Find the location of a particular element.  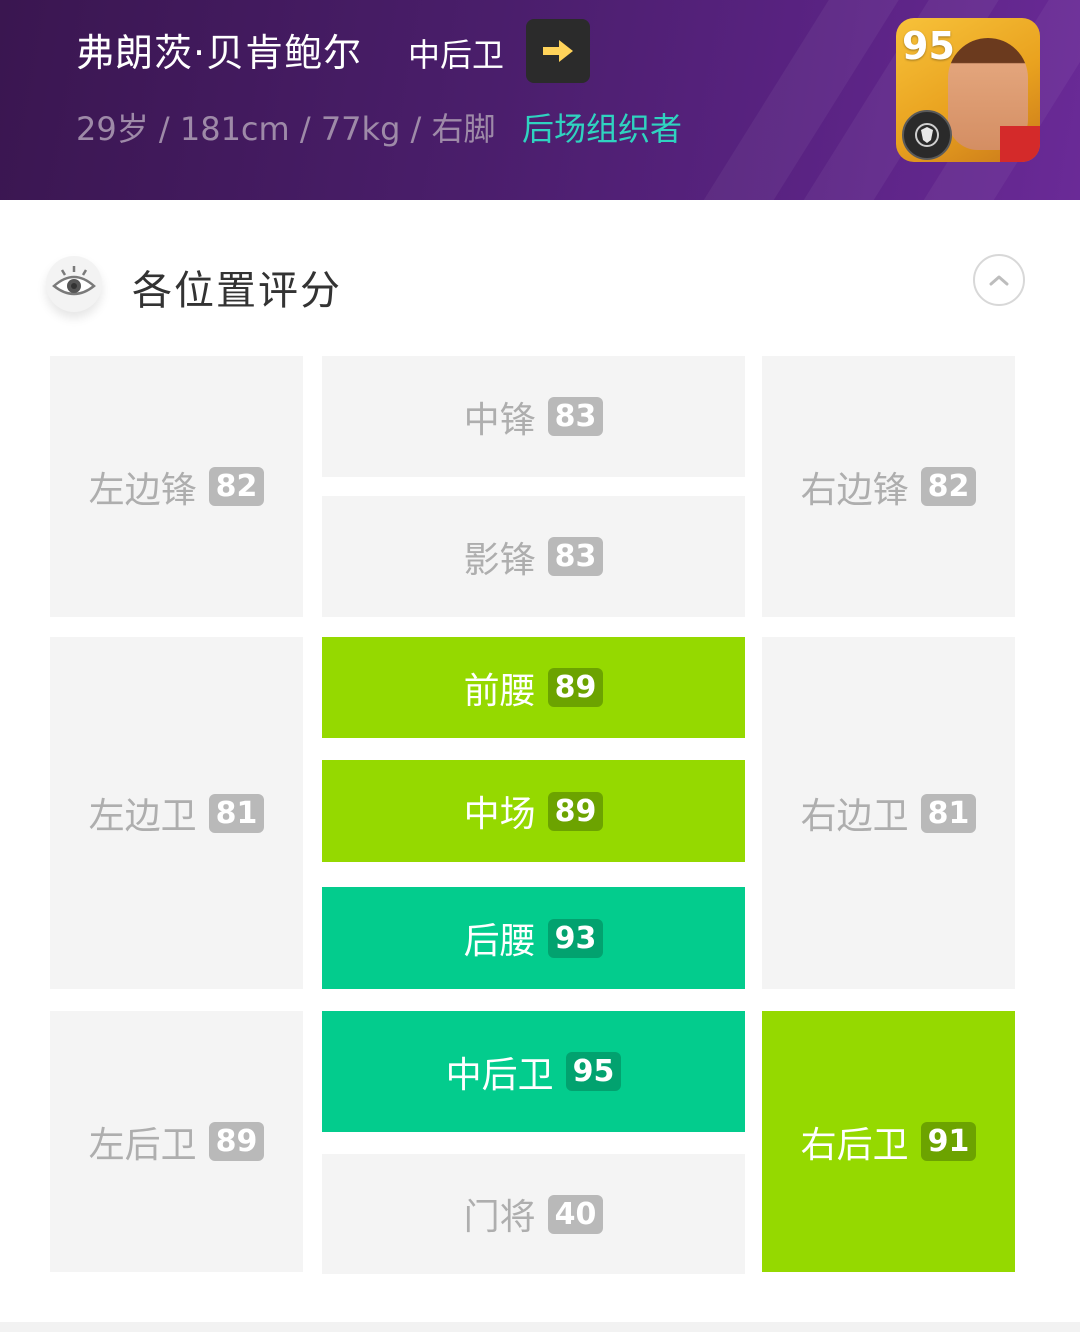

position-label: 影锋 is located at coordinates (499, 560).